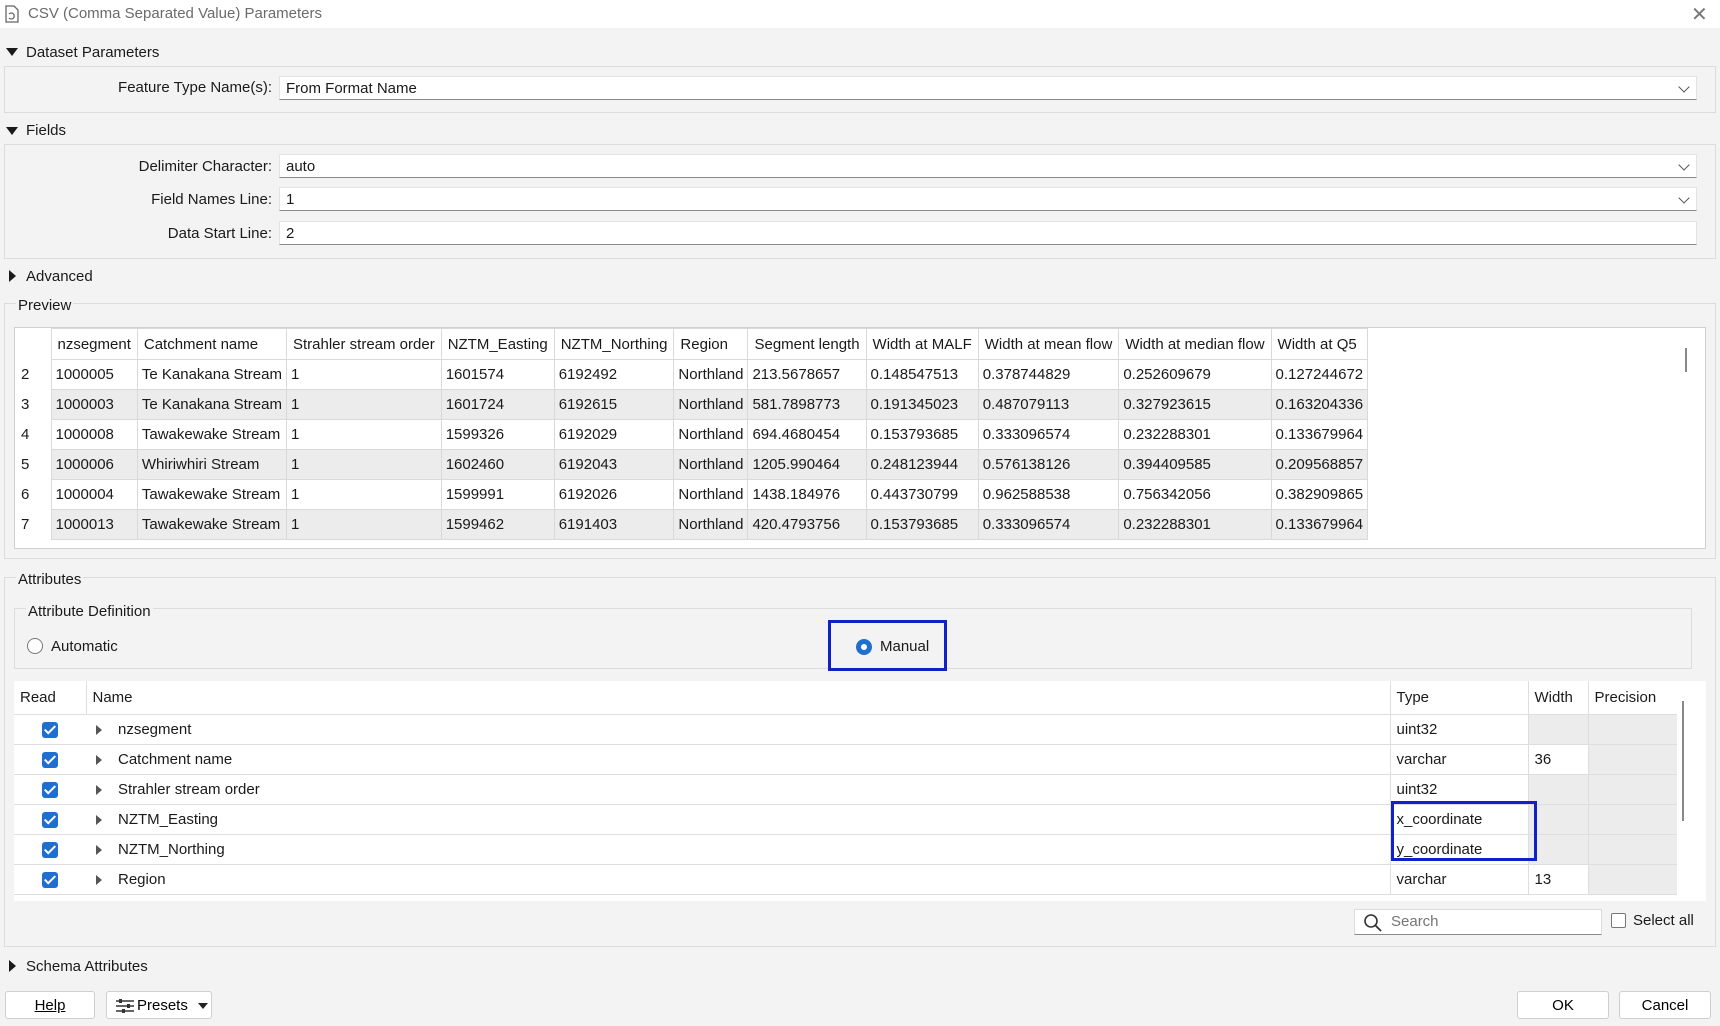 The height and width of the screenshot is (1026, 1720). What do you see at coordinates (1665, 1005) in the screenshot?
I see `cancel-button: Cancel` at bounding box center [1665, 1005].